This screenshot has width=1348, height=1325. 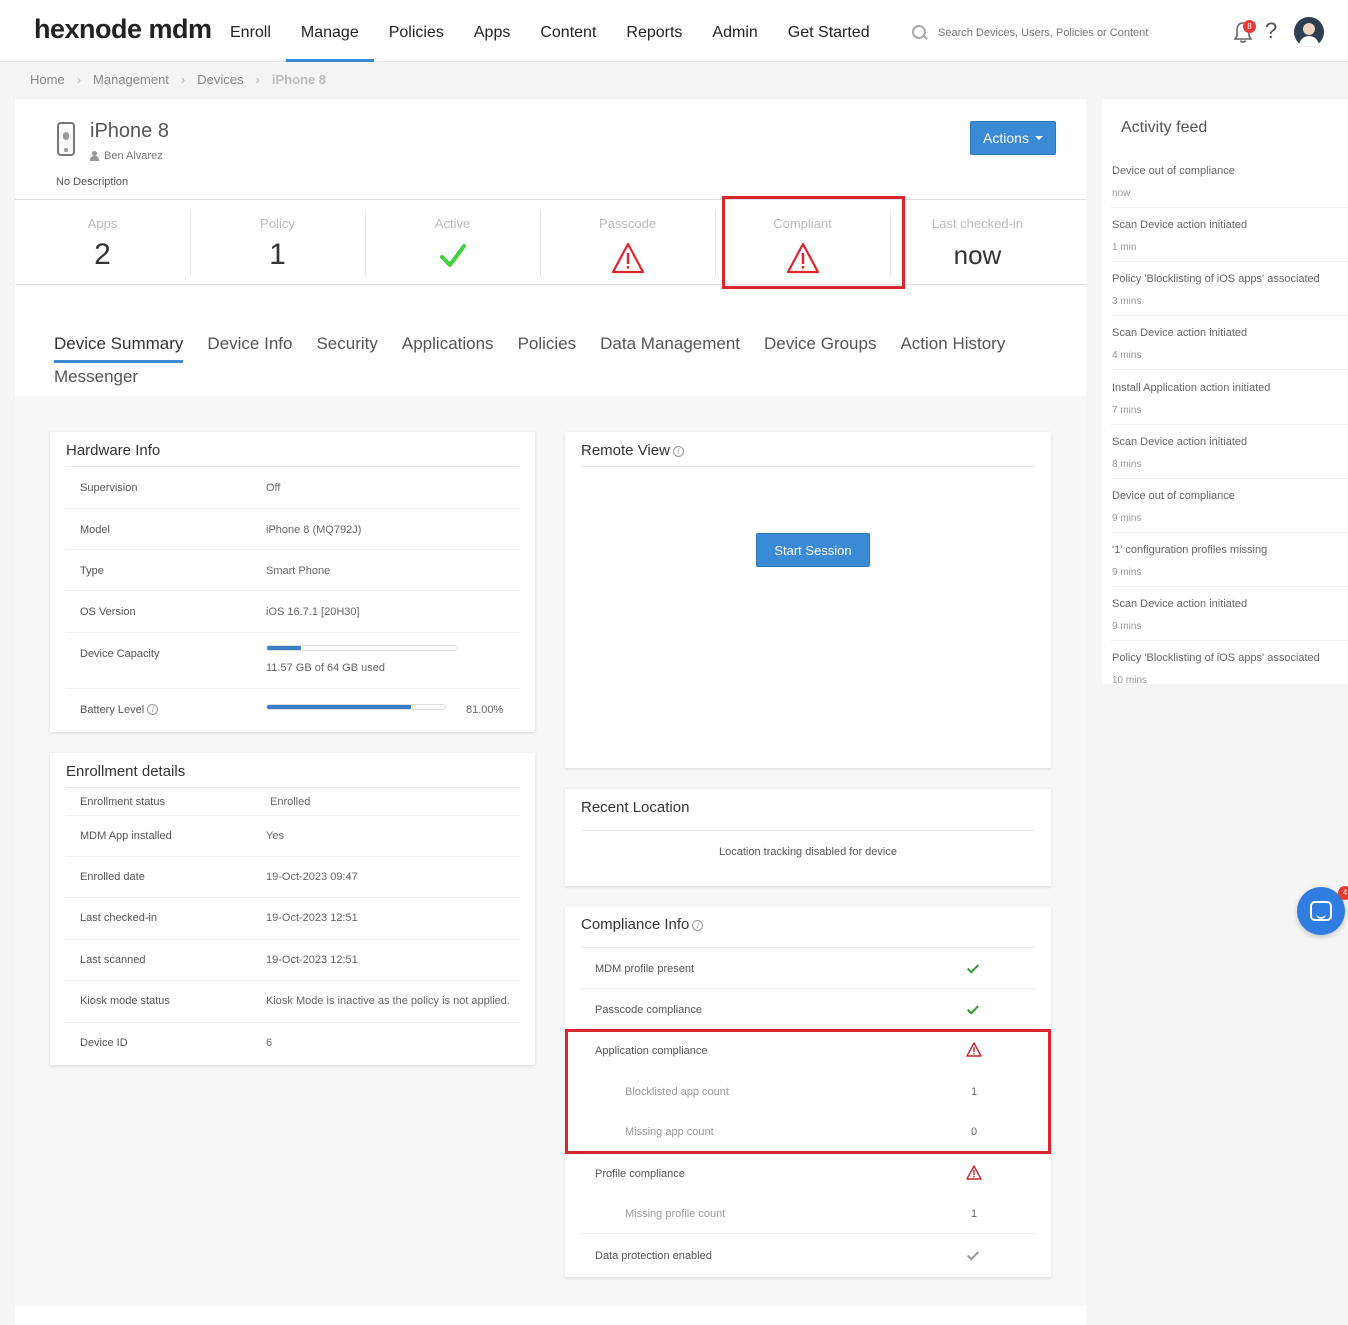 What do you see at coordinates (1309, 32) in the screenshot?
I see `user-avatar` at bounding box center [1309, 32].